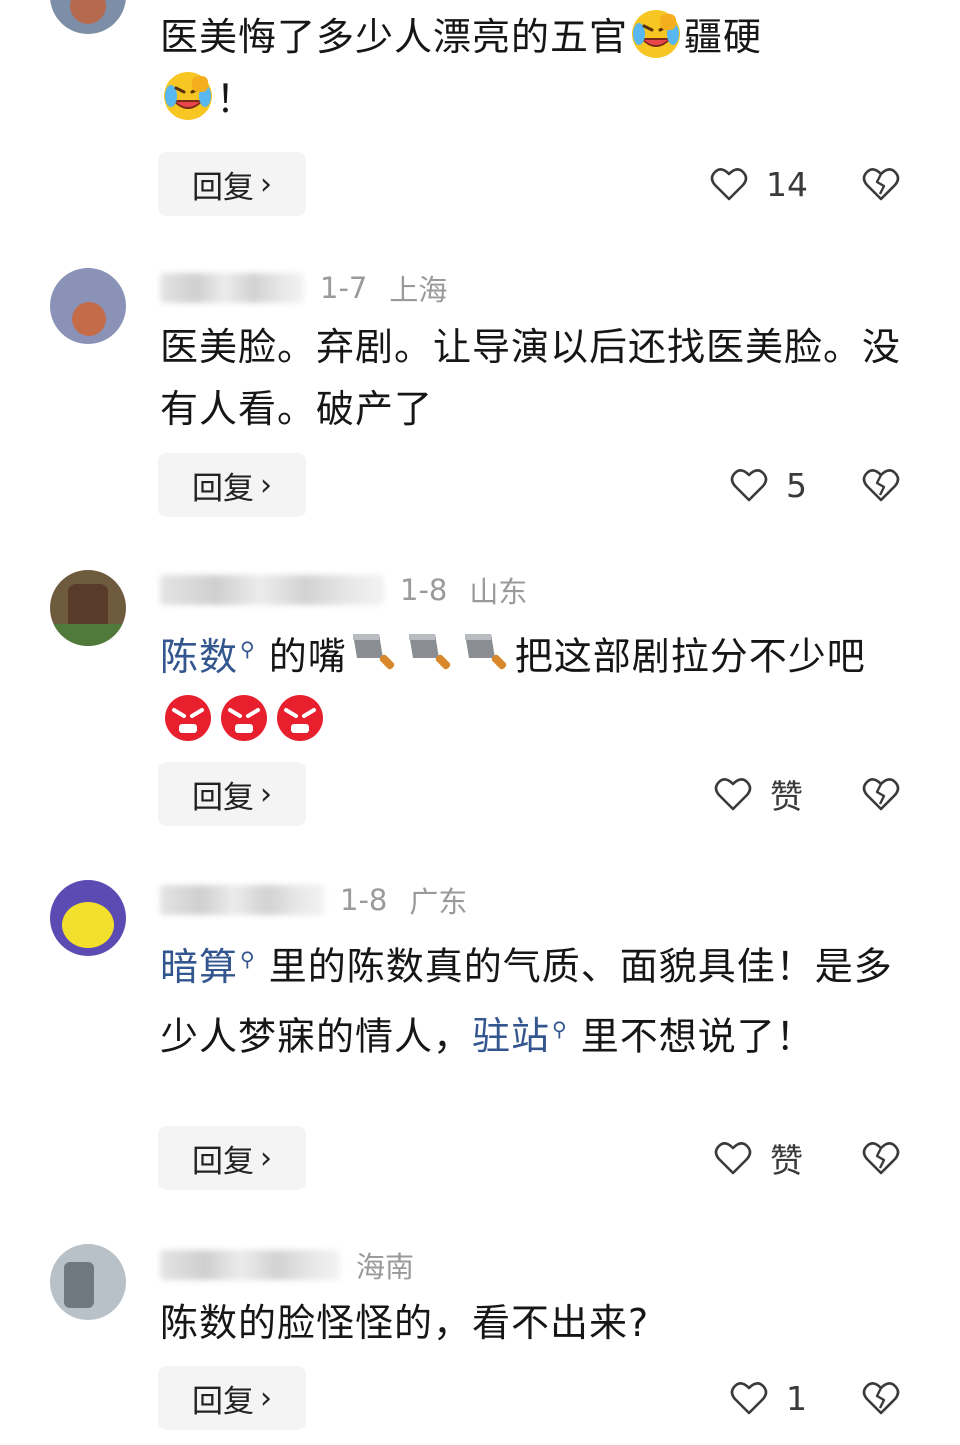  Describe the element at coordinates (520, 1036) in the screenshot. I see `search-link: 驻站 ⚲` at that location.